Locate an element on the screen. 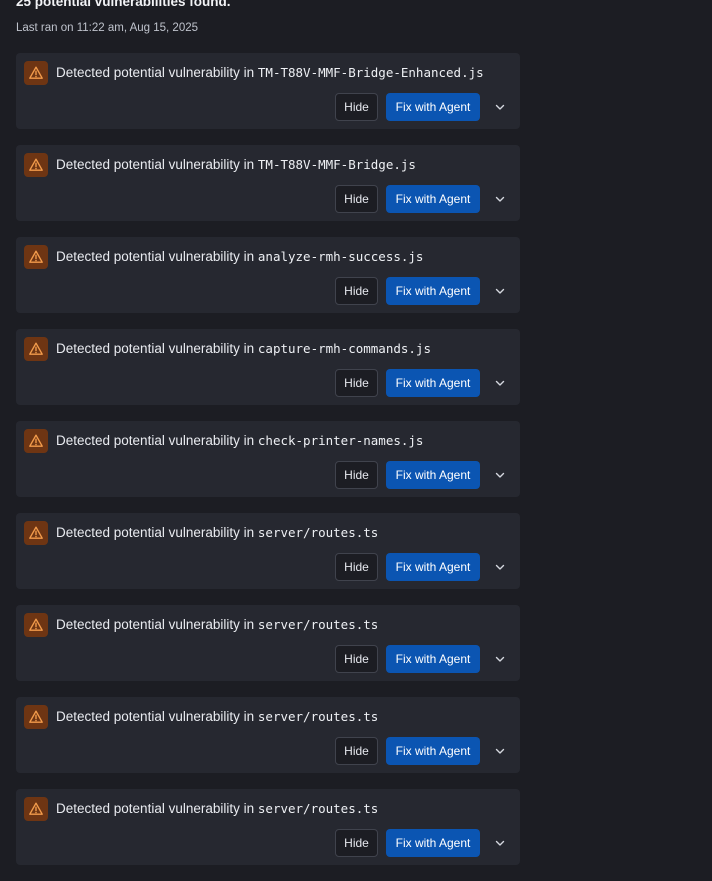  last-ran-text: Last ran on 11:22 am, Aug 15, 2025 is located at coordinates (107, 28).